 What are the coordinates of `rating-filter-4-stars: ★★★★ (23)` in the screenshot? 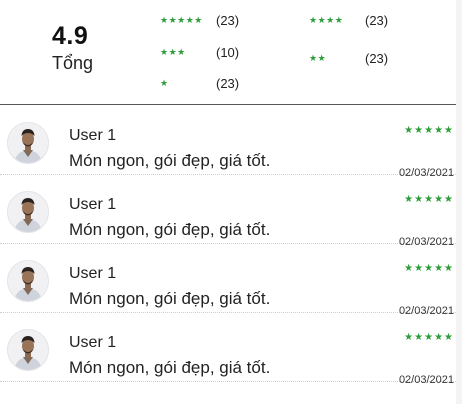 It's located at (348, 20).